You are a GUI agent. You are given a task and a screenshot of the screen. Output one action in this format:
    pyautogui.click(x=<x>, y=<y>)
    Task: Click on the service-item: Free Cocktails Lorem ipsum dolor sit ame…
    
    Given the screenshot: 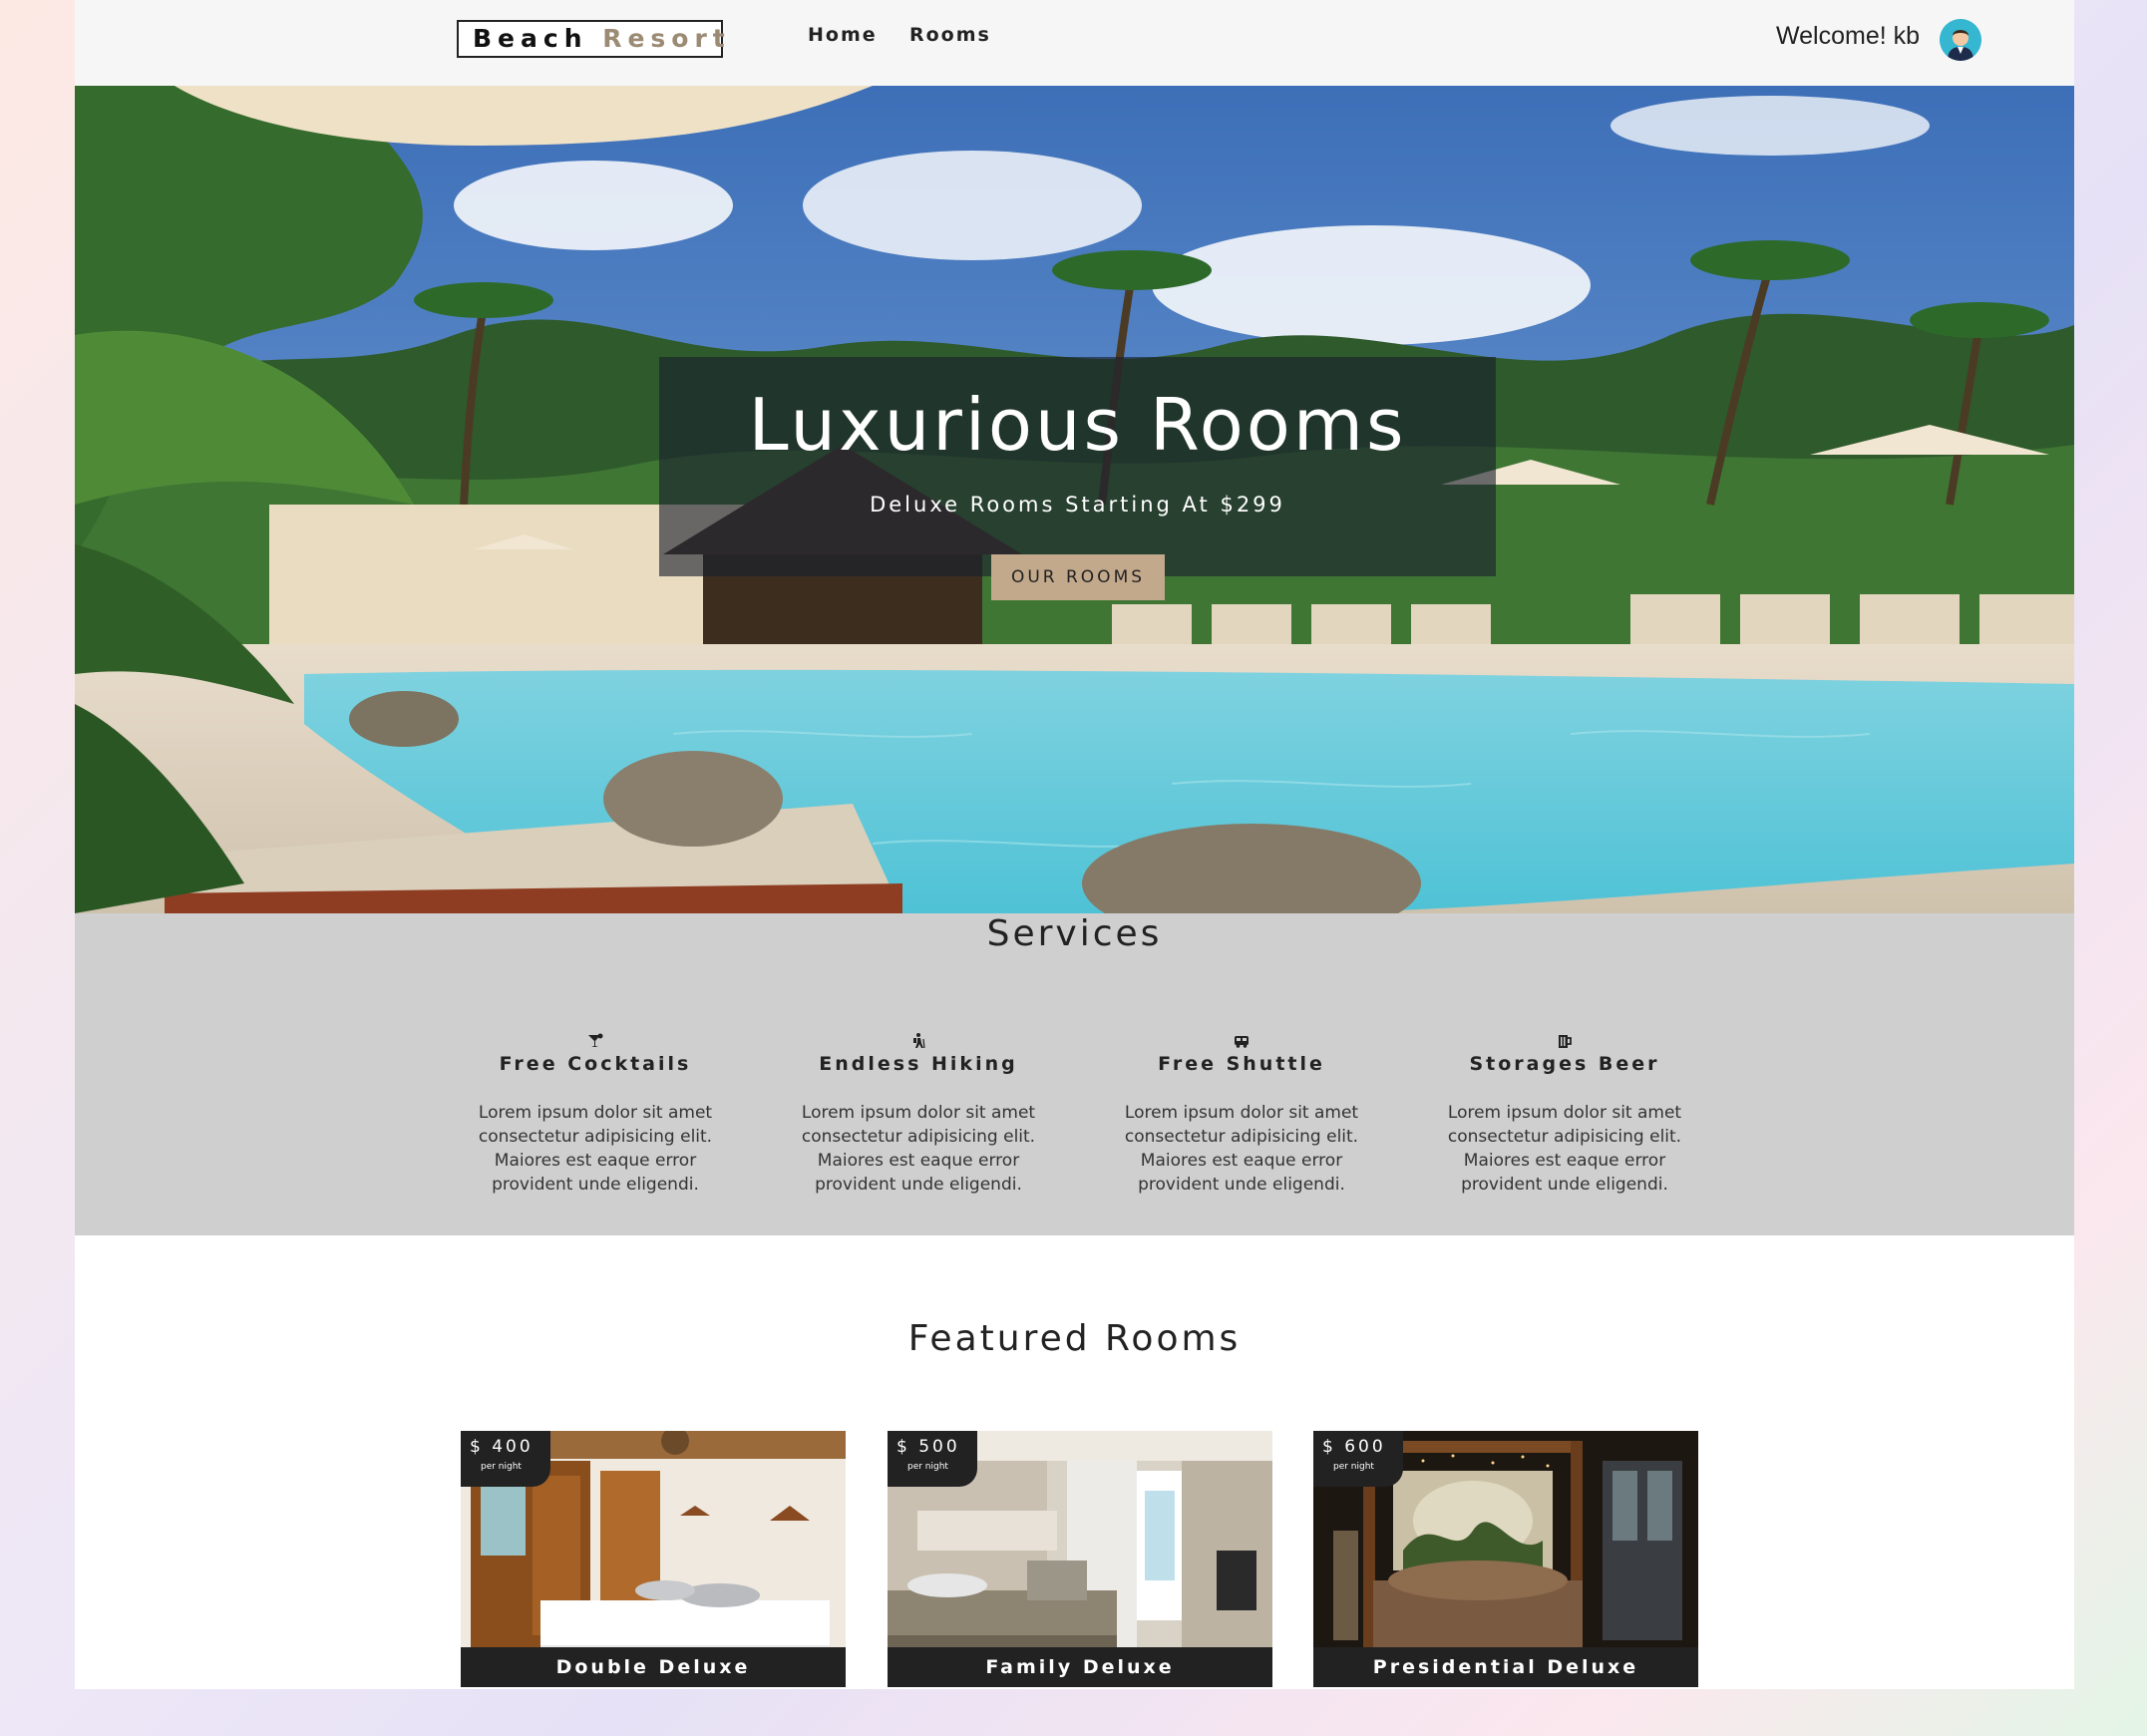 What is the action you would take?
    pyautogui.click(x=595, y=1115)
    